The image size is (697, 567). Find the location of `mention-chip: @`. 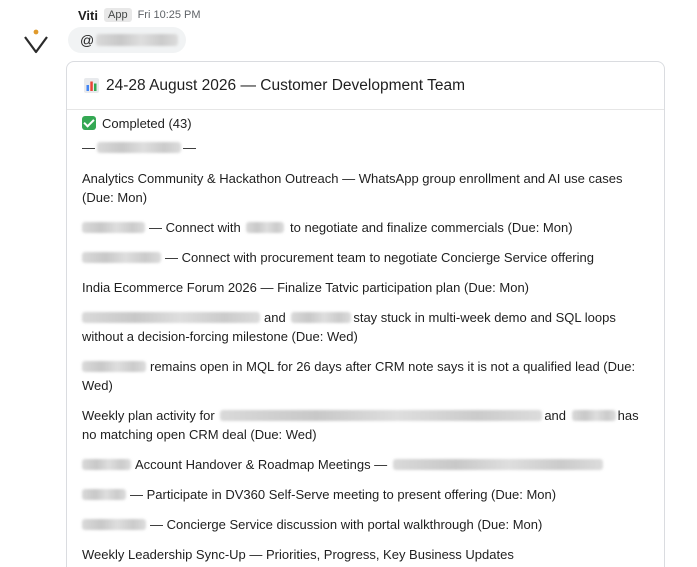

mention-chip: @ is located at coordinates (127, 40).